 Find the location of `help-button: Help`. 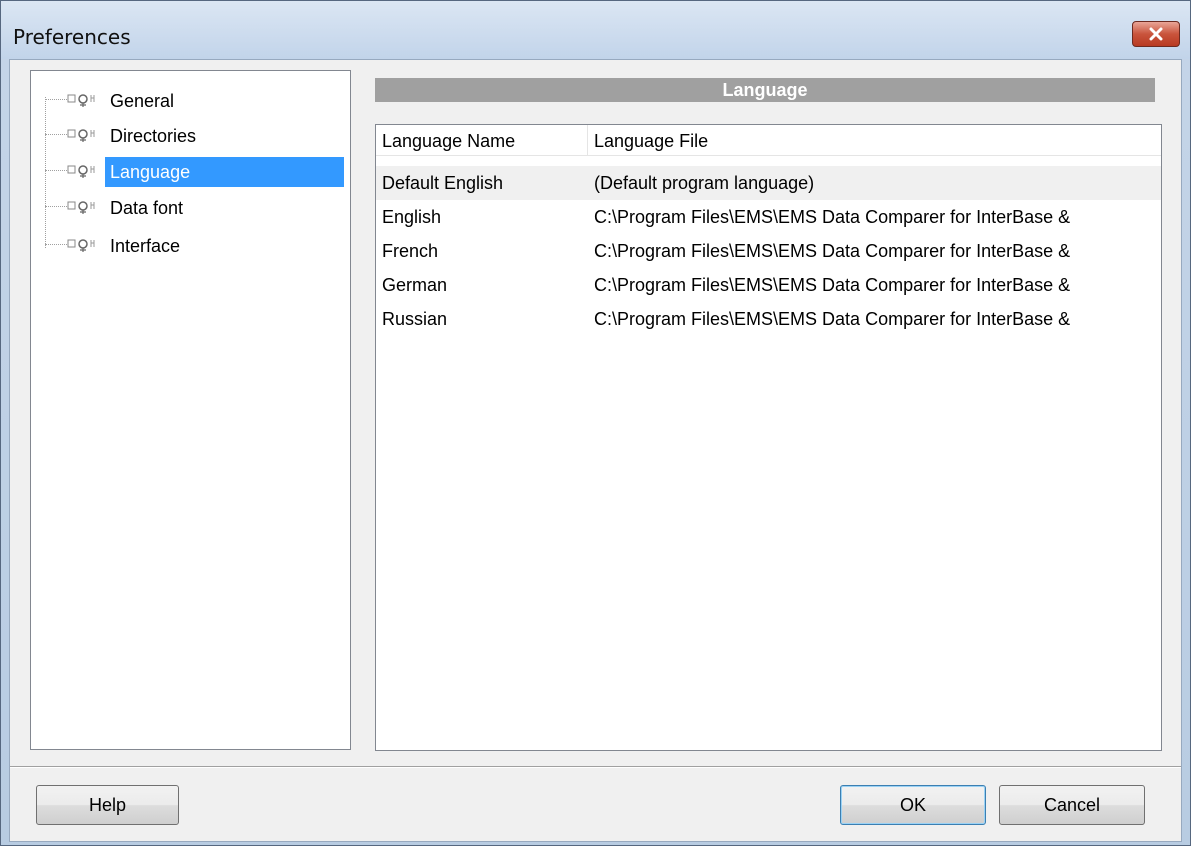

help-button: Help is located at coordinates (107, 805).